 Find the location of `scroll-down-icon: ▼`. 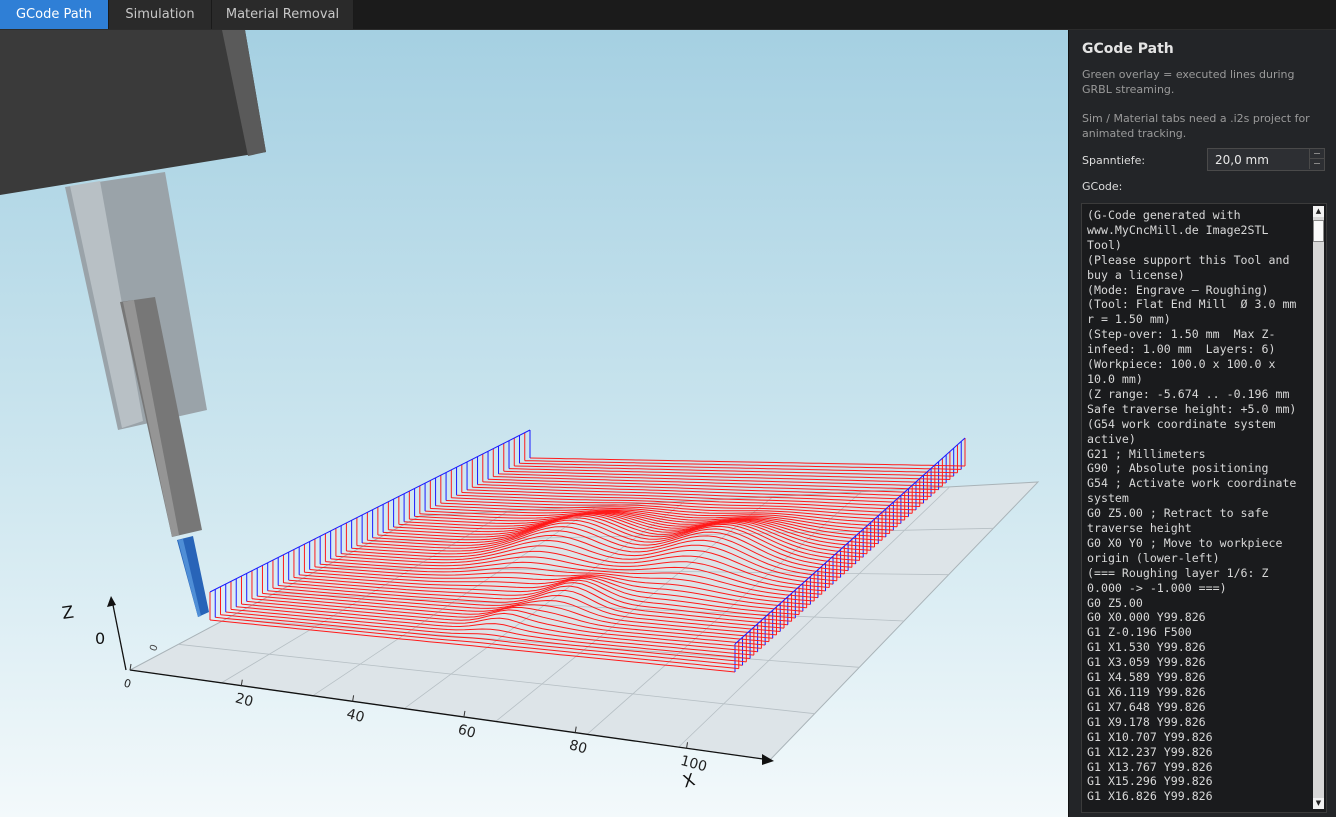

scroll-down-icon: ▼ is located at coordinates (1318, 803).